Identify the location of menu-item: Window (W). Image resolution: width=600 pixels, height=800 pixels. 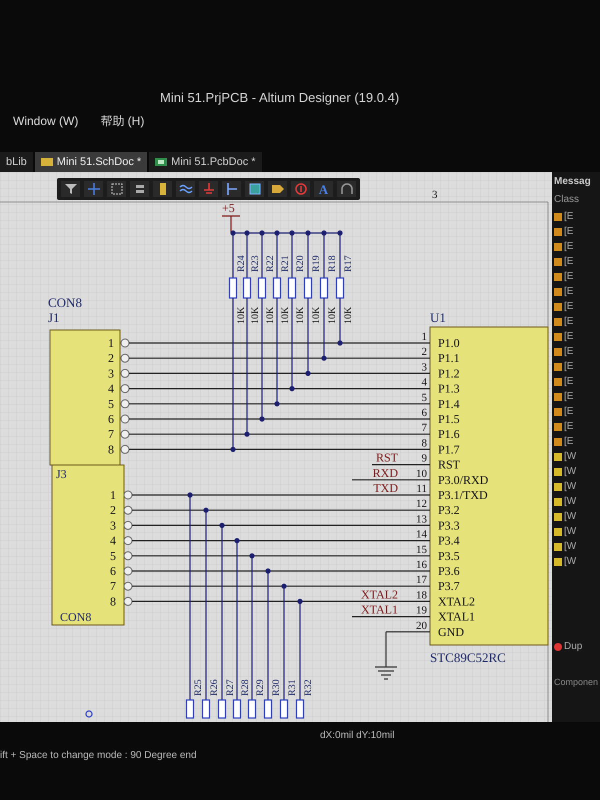
(45, 121).